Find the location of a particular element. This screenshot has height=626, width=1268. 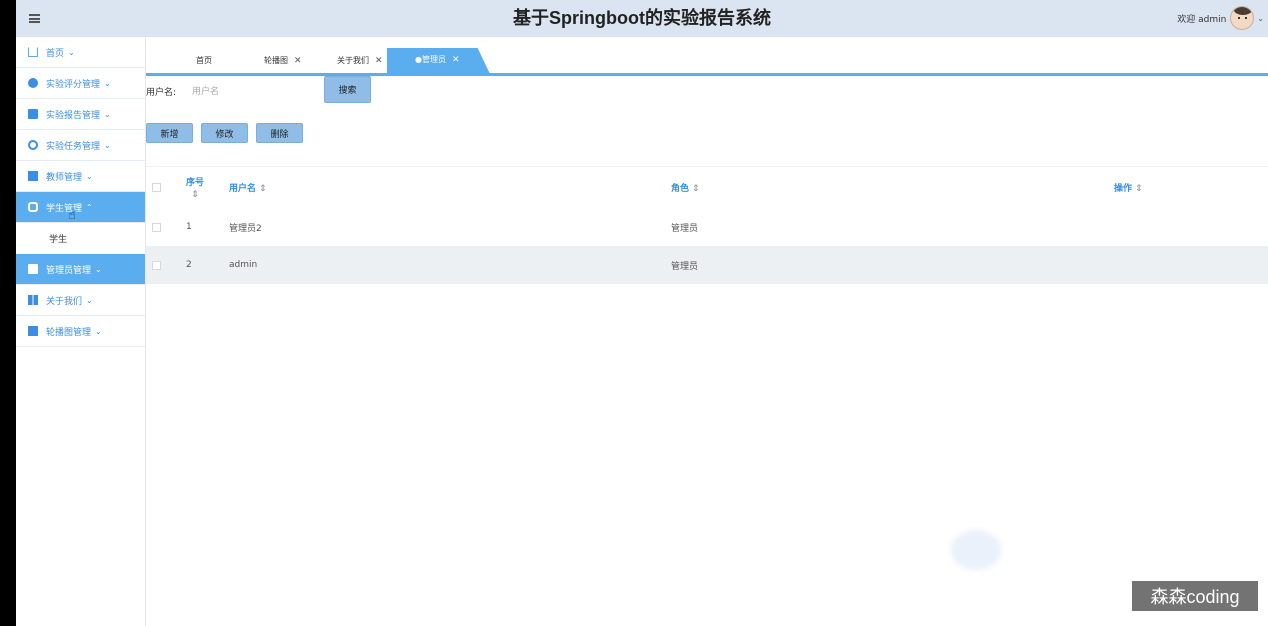

table-row: 2 admin 管理员 is located at coordinates (707, 265).